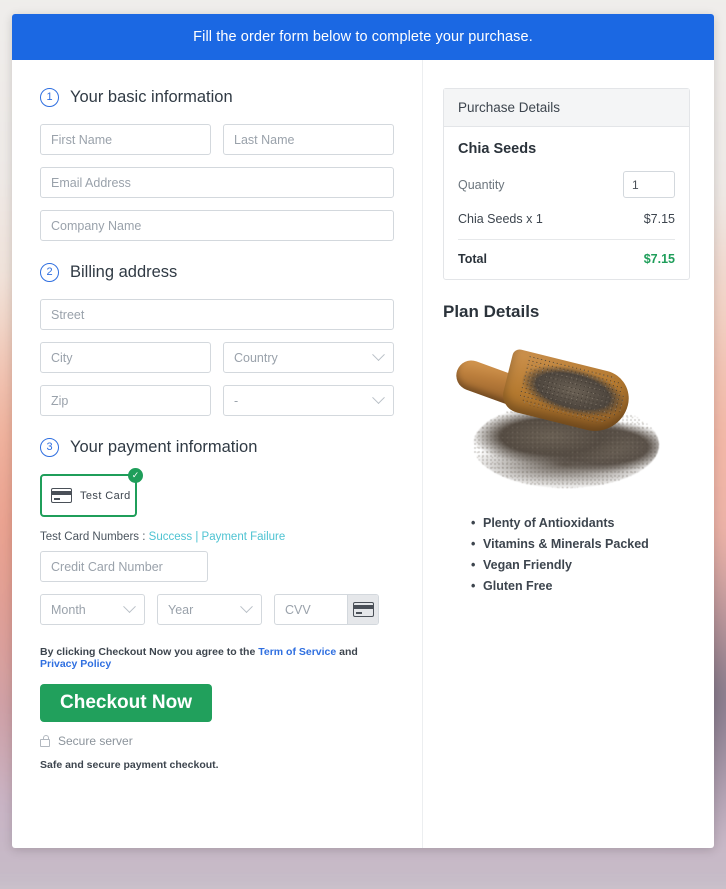  Describe the element at coordinates (566, 226) in the screenshot. I see `line-item-row: Chia Seeds x 1 $7.15` at that location.